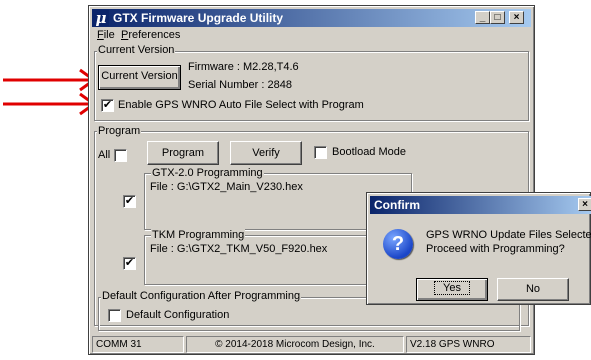  What do you see at coordinates (129, 263) in the screenshot?
I see `tkm-programming-checkbox: ✔` at bounding box center [129, 263].